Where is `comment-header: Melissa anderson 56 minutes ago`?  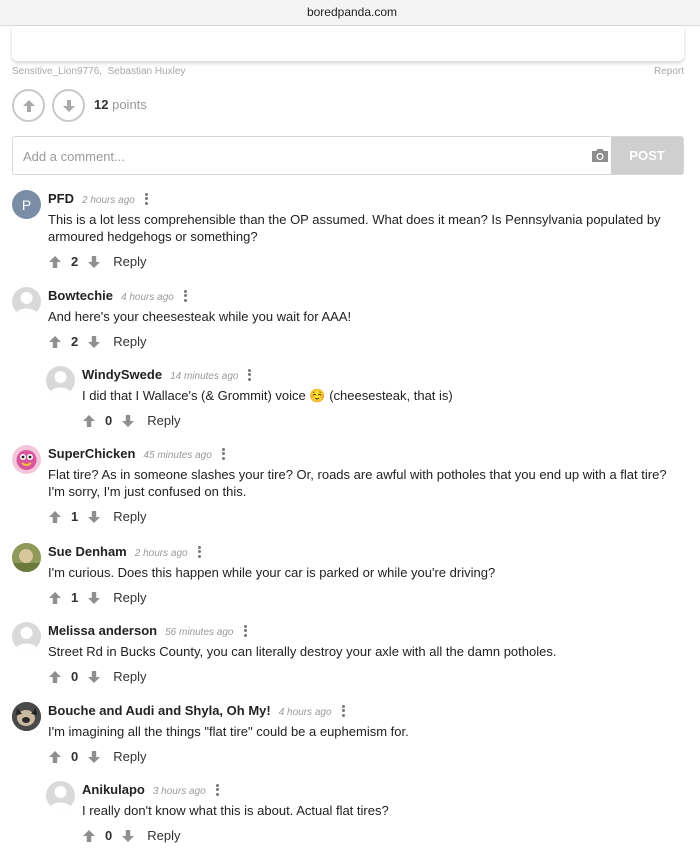
comment-header: Melissa anderson 56 minutes ago is located at coordinates (148, 630).